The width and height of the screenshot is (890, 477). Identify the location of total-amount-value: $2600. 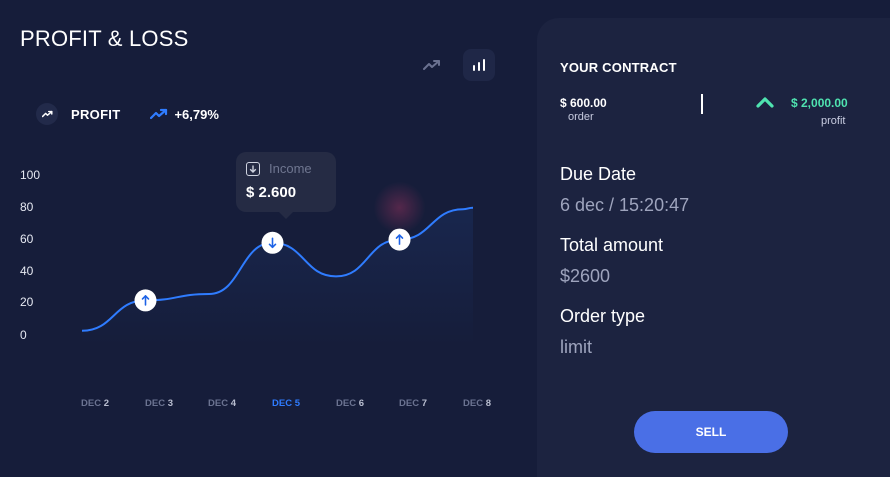
(585, 276).